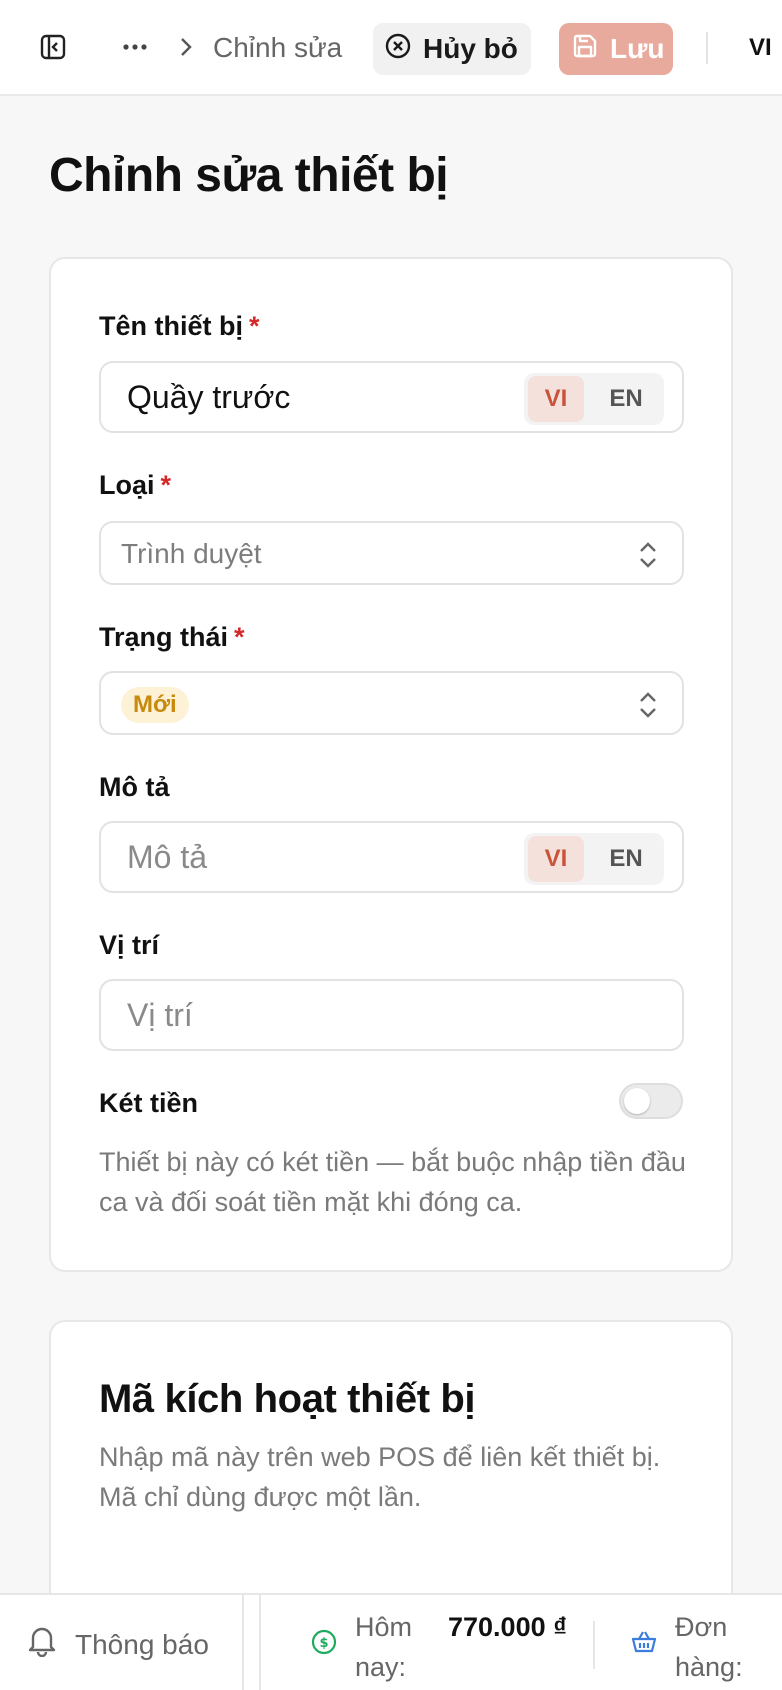 The height and width of the screenshot is (1690, 782). I want to click on device-type-value: Trình duyệt, so click(191, 553).